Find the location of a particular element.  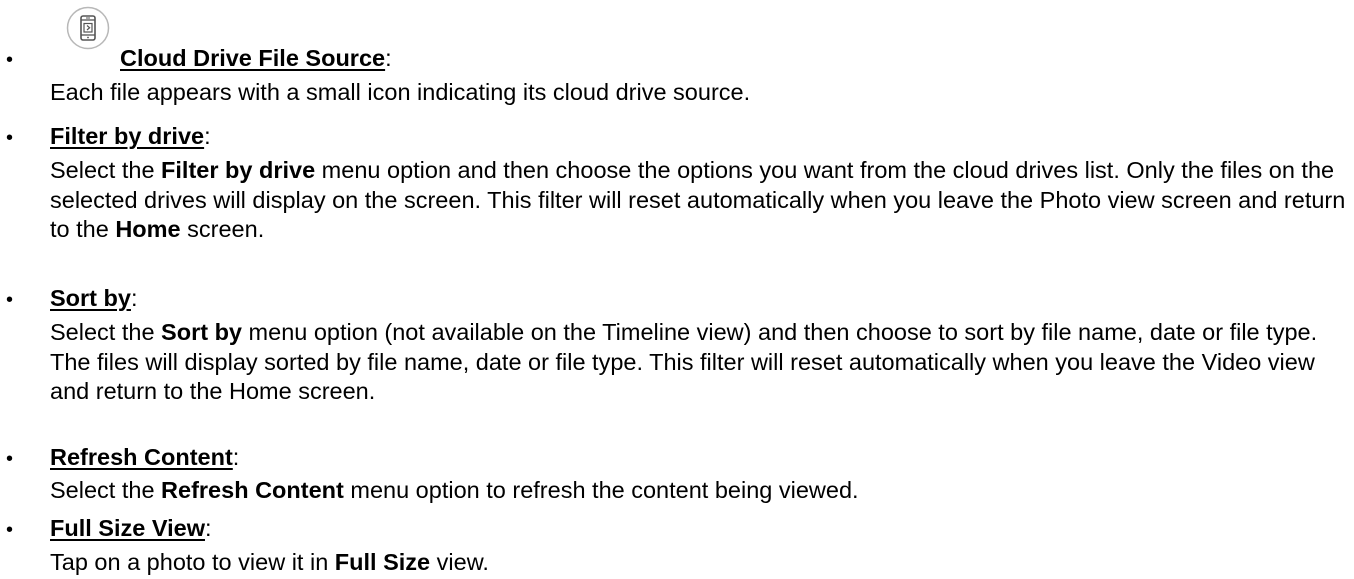

heading-title: Cloud Drive File Source is located at coordinates (253, 58).